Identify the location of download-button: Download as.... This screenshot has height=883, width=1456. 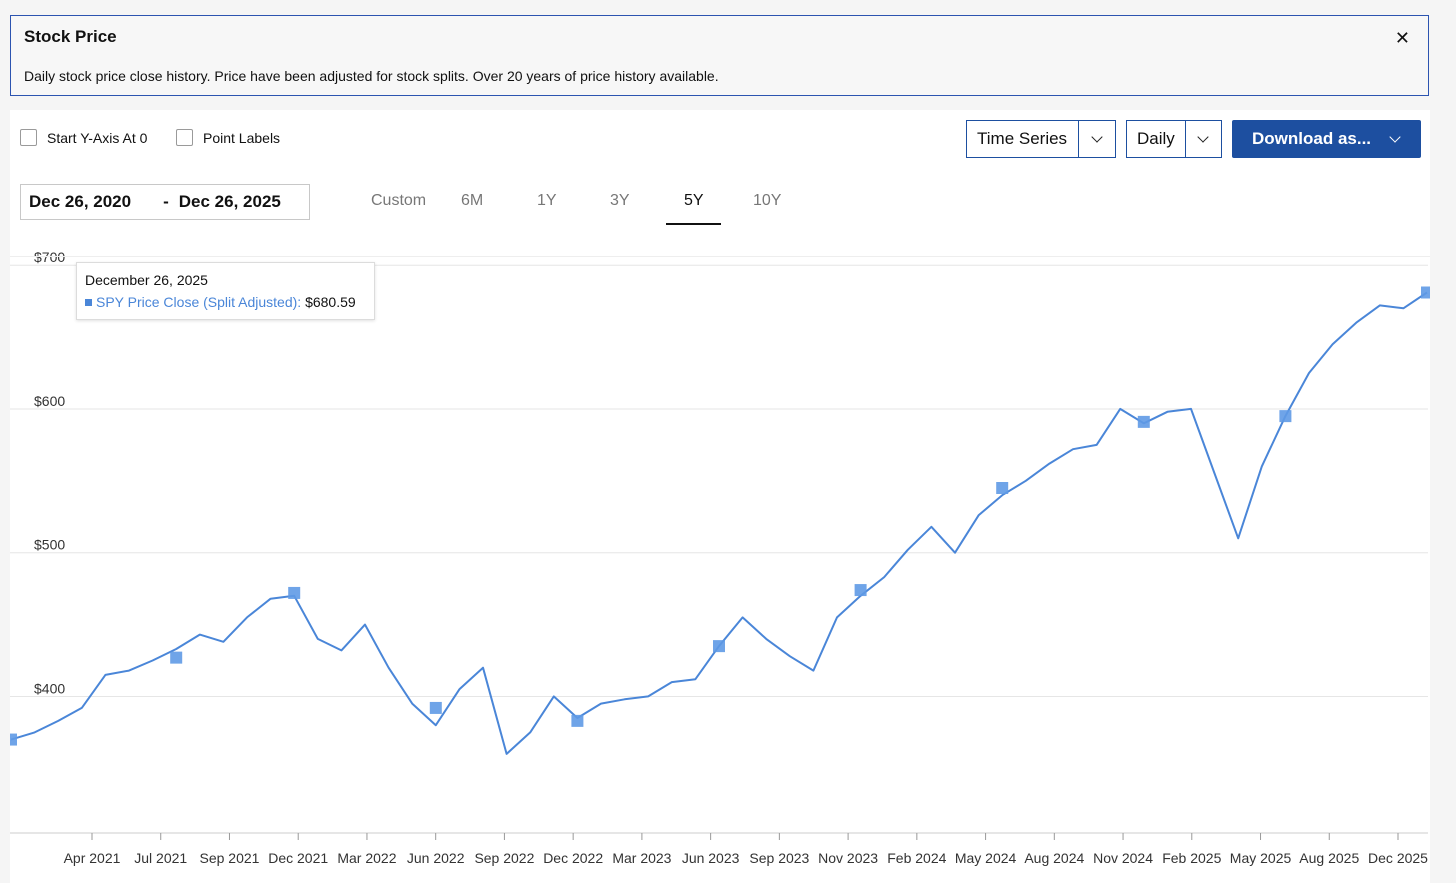
(1326, 139).